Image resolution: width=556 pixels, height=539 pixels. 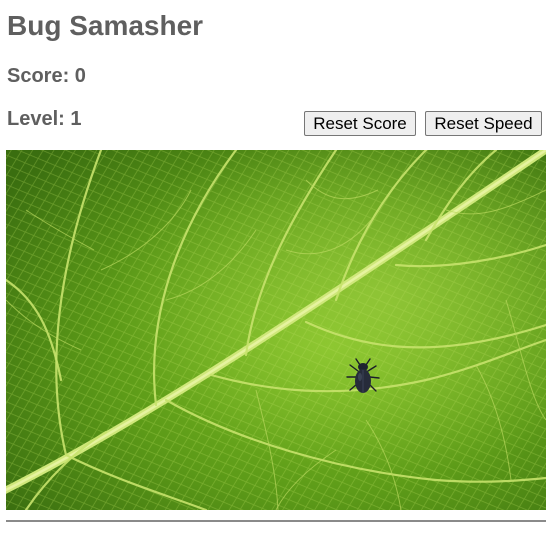 What do you see at coordinates (44, 119) in the screenshot?
I see `level-display: Level: 1` at bounding box center [44, 119].